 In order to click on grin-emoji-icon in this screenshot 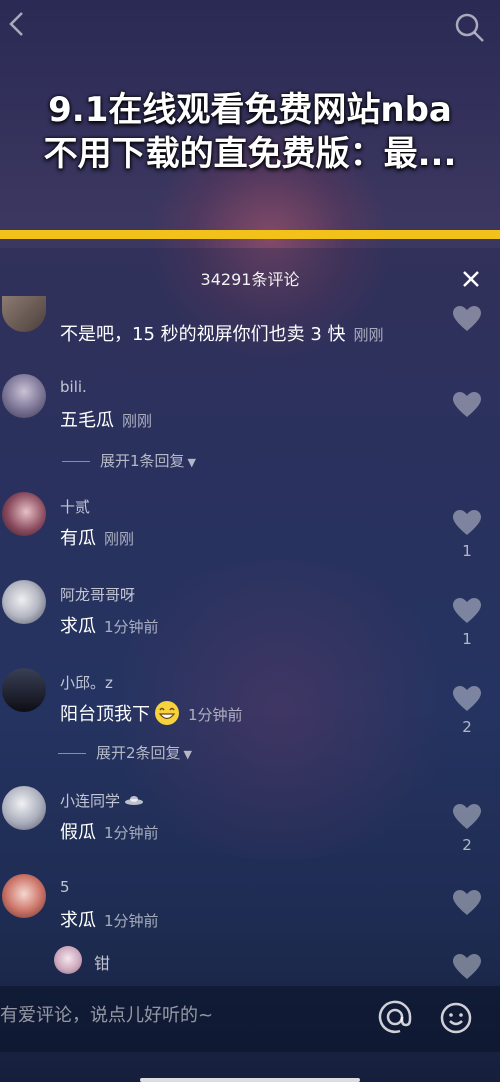, I will do `click(167, 713)`.